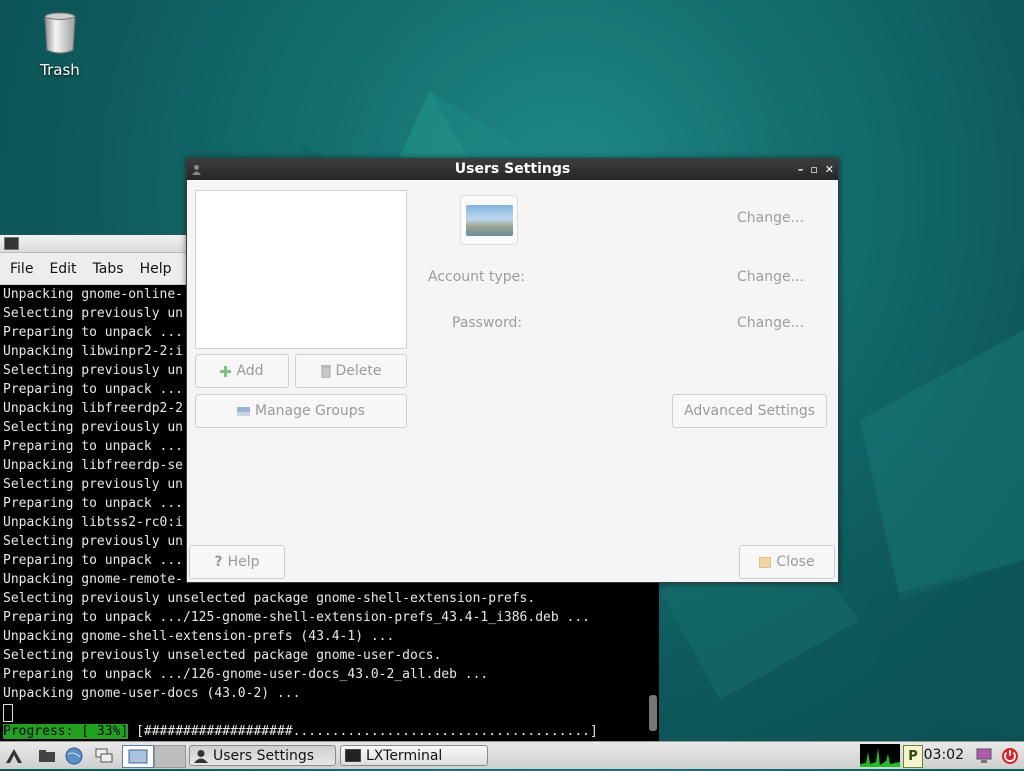  I want to click on window-preview-icon, so click(138, 756).